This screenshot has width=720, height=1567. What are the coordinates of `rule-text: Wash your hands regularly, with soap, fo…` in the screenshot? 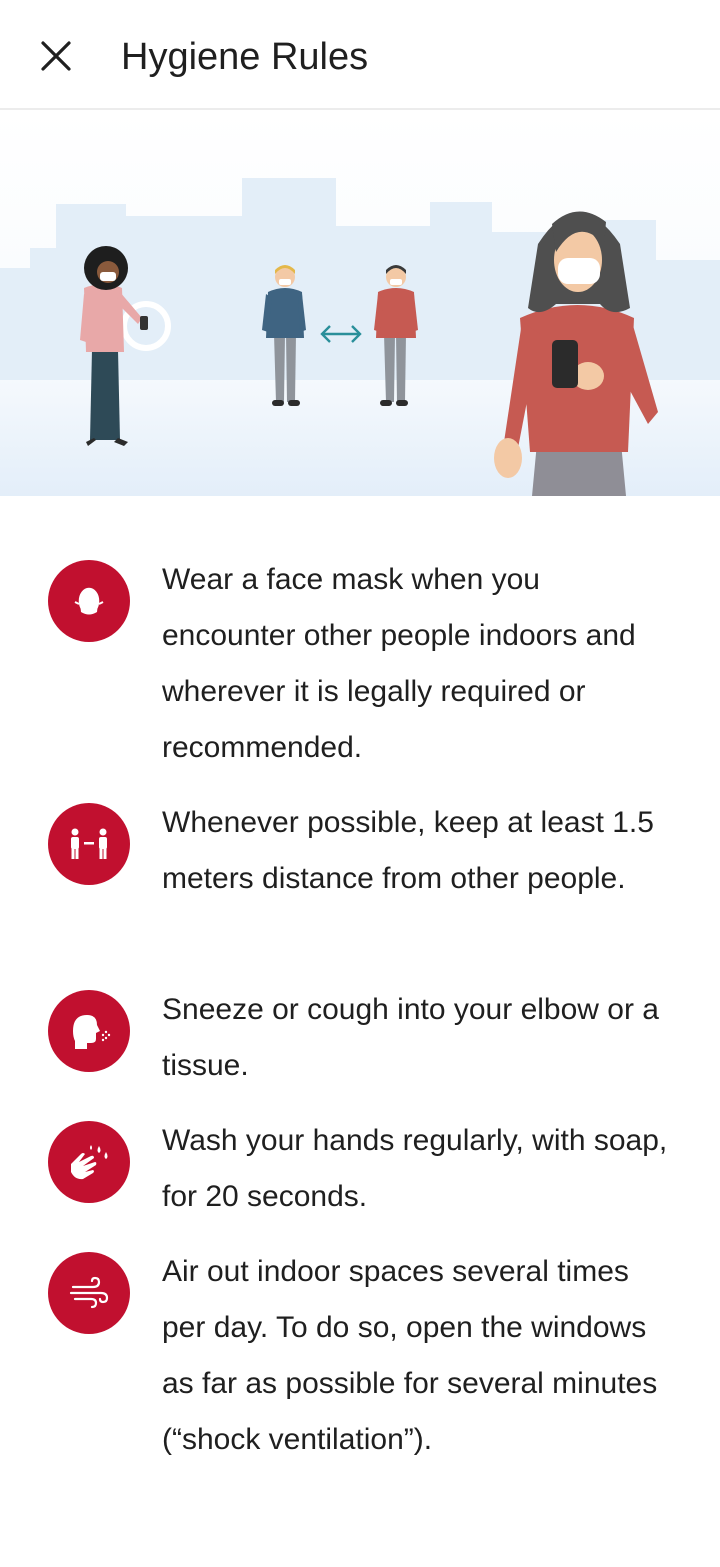 It's located at (415, 1168).